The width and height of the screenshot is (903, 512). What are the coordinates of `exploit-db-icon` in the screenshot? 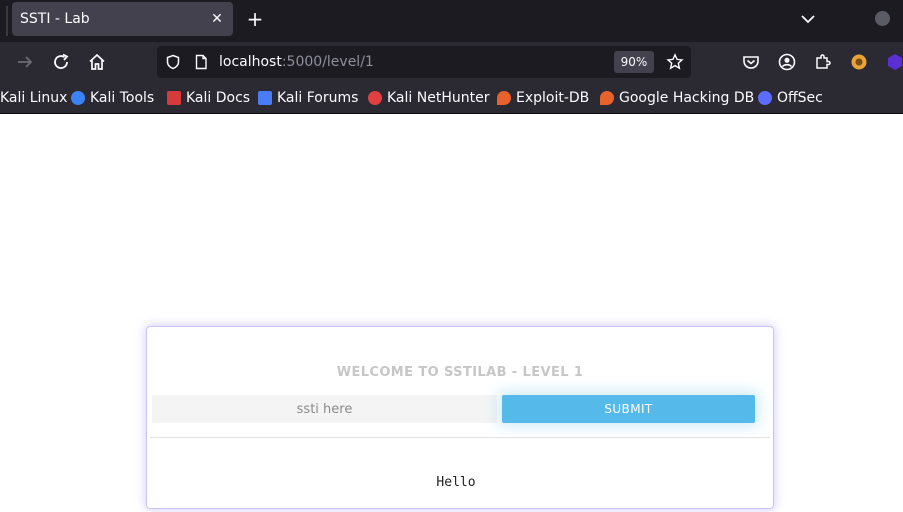 It's located at (504, 98).